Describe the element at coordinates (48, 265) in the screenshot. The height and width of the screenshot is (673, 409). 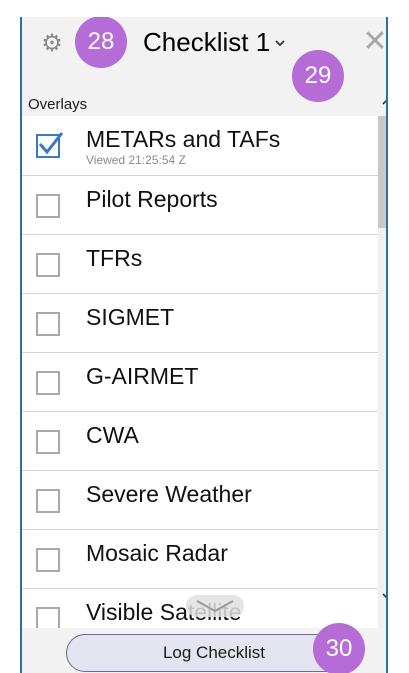
I see `checkbox-tfrs` at that location.